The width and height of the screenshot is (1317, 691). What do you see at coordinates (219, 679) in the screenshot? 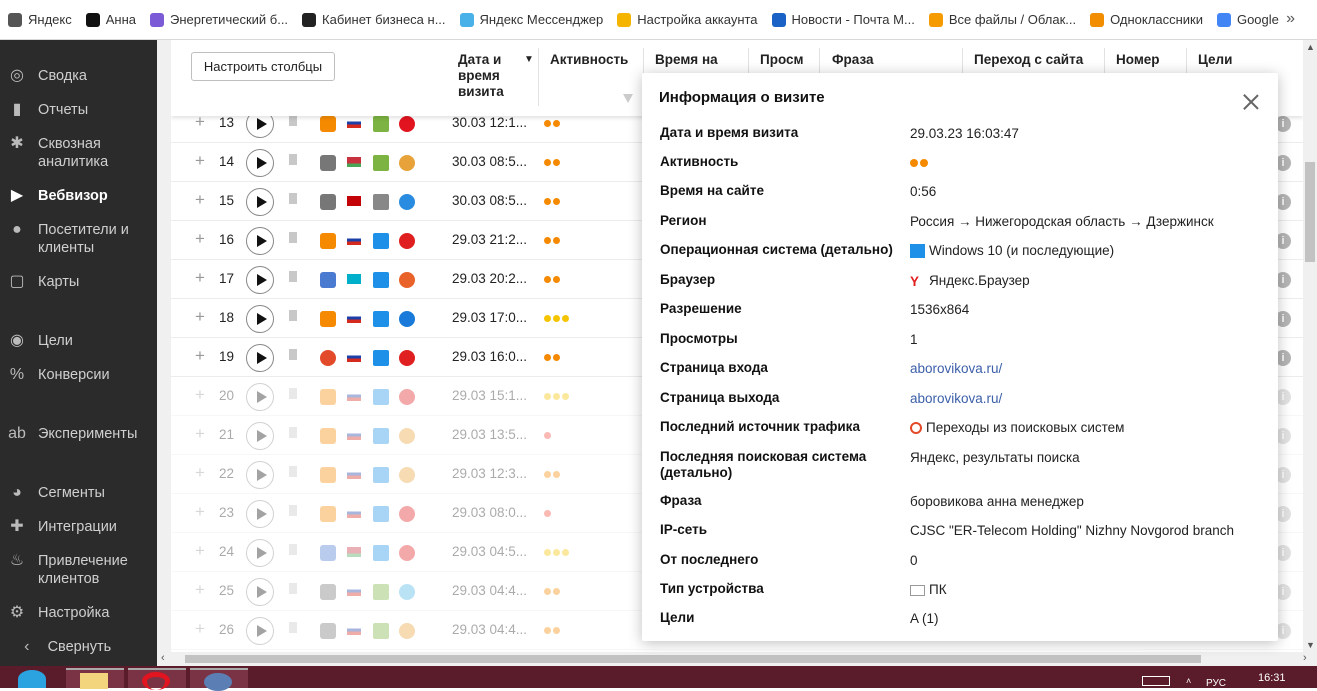
I see `taskbar-app-browser` at bounding box center [219, 679].